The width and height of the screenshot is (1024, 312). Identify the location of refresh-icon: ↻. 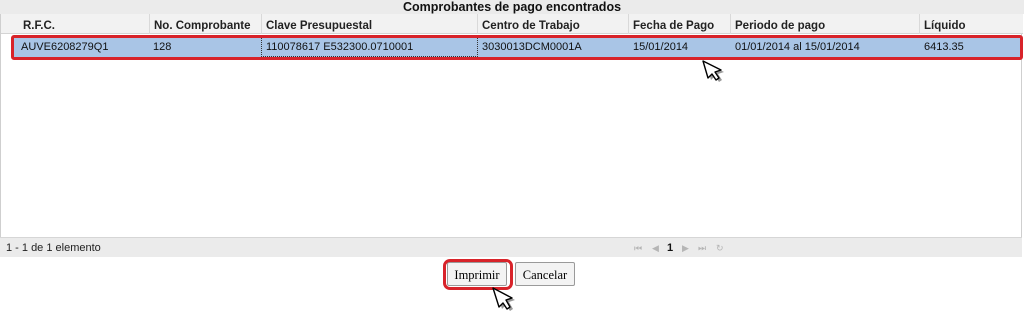
(720, 248).